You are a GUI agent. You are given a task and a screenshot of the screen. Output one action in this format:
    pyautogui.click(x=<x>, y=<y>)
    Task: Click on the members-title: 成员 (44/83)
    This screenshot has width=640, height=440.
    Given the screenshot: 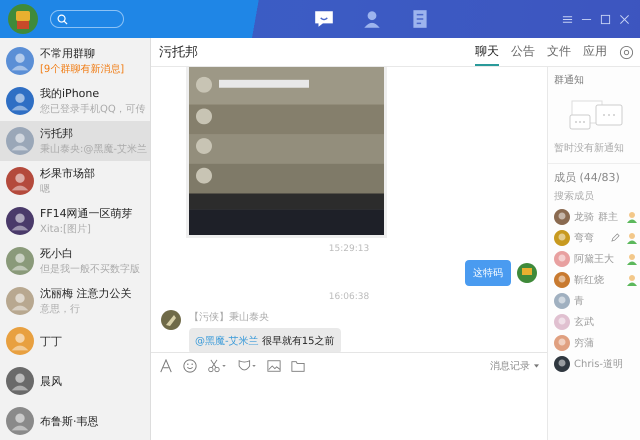 What is the action you would take?
    pyautogui.click(x=587, y=177)
    